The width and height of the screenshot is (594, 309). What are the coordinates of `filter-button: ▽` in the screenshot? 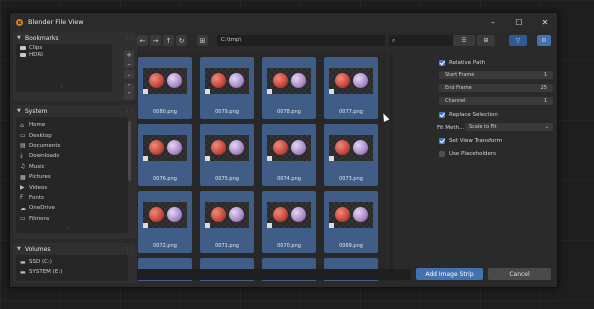 It's located at (518, 40).